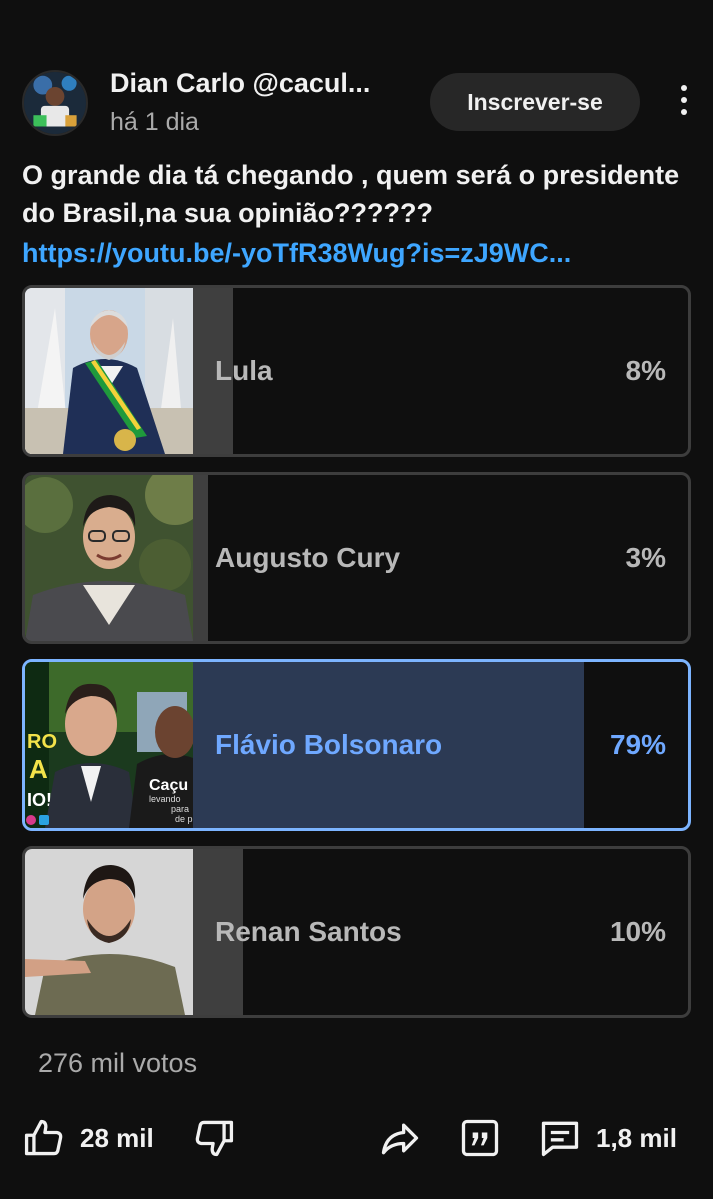 The image size is (713, 1199). Describe the element at coordinates (329, 744) in the screenshot. I see `option-name: Flávio Bolsonaro` at that location.